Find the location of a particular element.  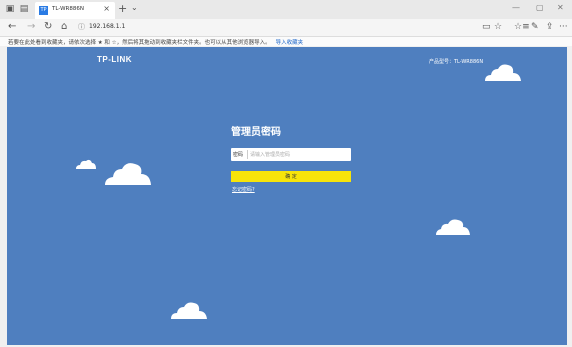

field-divider is located at coordinates (247, 154).